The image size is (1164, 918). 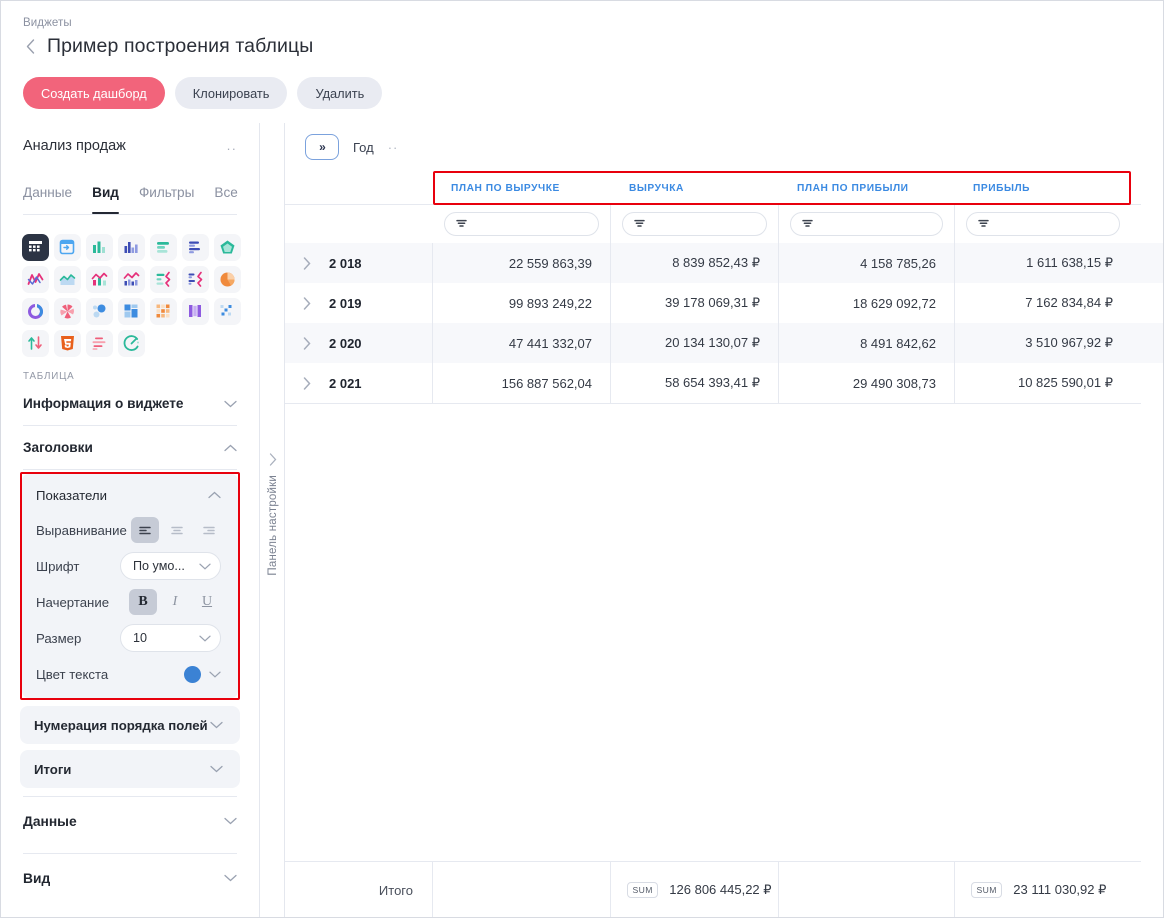 What do you see at coordinates (47, 23) in the screenshot?
I see `breadcrumb: Виджеты` at bounding box center [47, 23].